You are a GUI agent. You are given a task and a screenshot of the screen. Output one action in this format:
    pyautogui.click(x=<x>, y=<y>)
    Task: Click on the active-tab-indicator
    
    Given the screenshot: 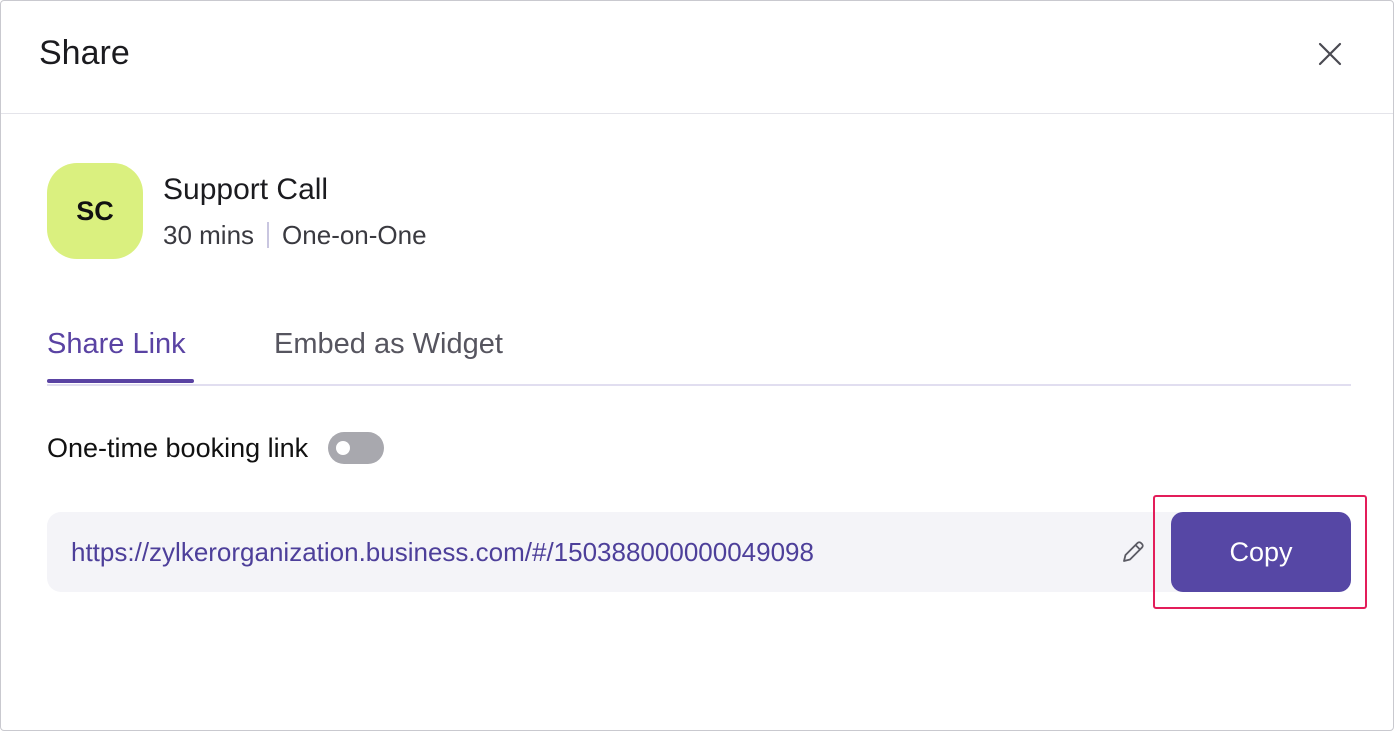 What is the action you would take?
    pyautogui.click(x=120, y=381)
    